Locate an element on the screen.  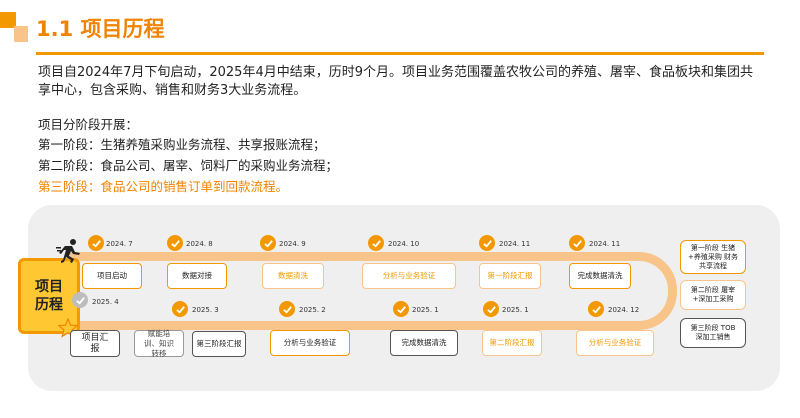
milestone-date: 2025. 2 is located at coordinates (312, 310).